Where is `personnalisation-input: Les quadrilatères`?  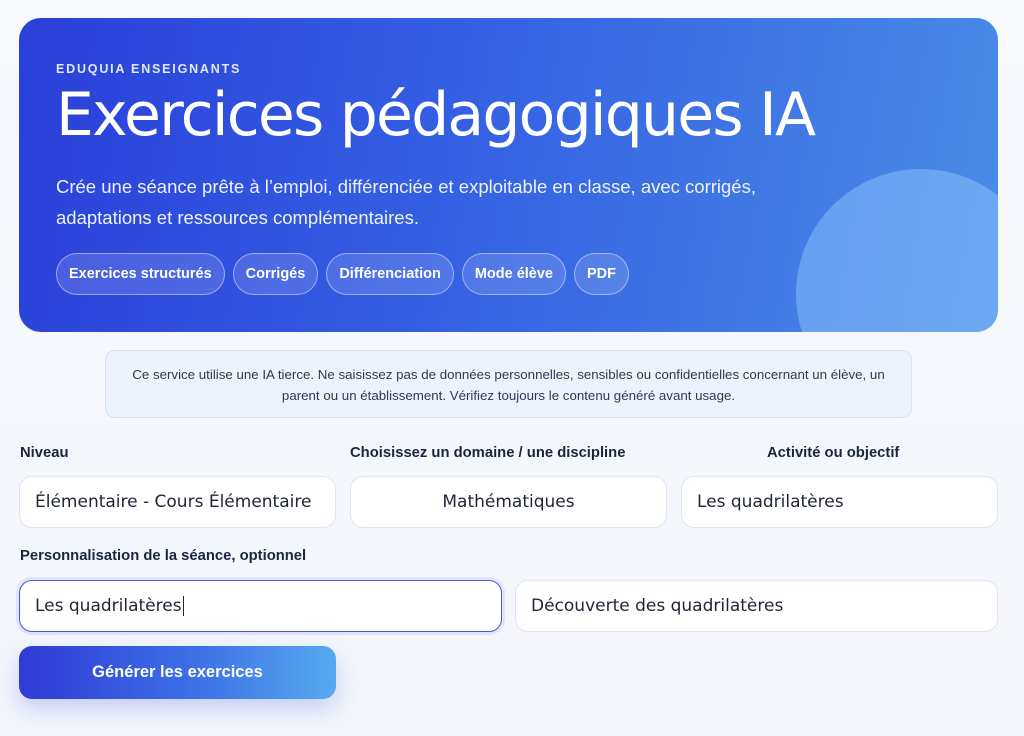 personnalisation-input: Les quadrilatères is located at coordinates (260, 606).